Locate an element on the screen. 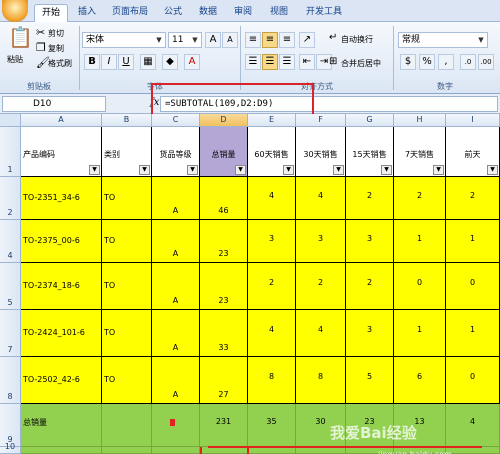 This screenshot has width=500, height=454. row-header-2: 2 is located at coordinates (10, 198).